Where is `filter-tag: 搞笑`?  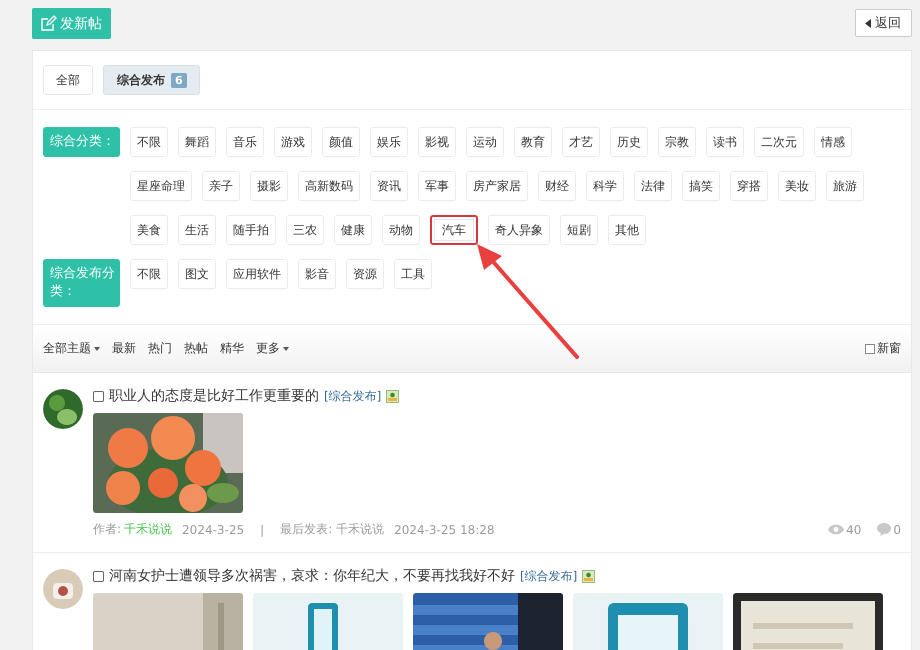 filter-tag: 搞笑 is located at coordinates (701, 186).